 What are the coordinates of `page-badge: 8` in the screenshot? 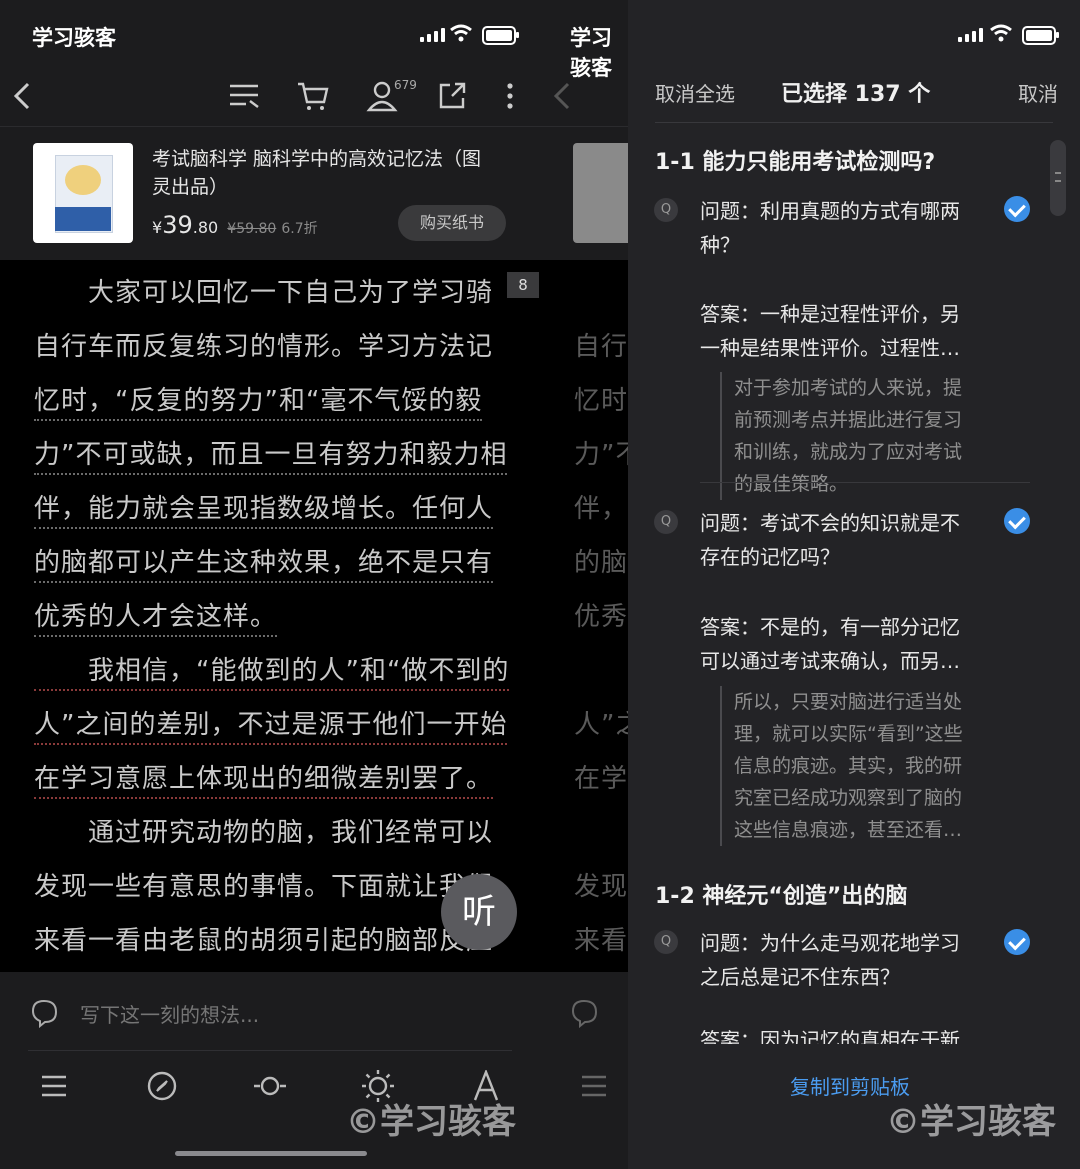 It's located at (523, 285).